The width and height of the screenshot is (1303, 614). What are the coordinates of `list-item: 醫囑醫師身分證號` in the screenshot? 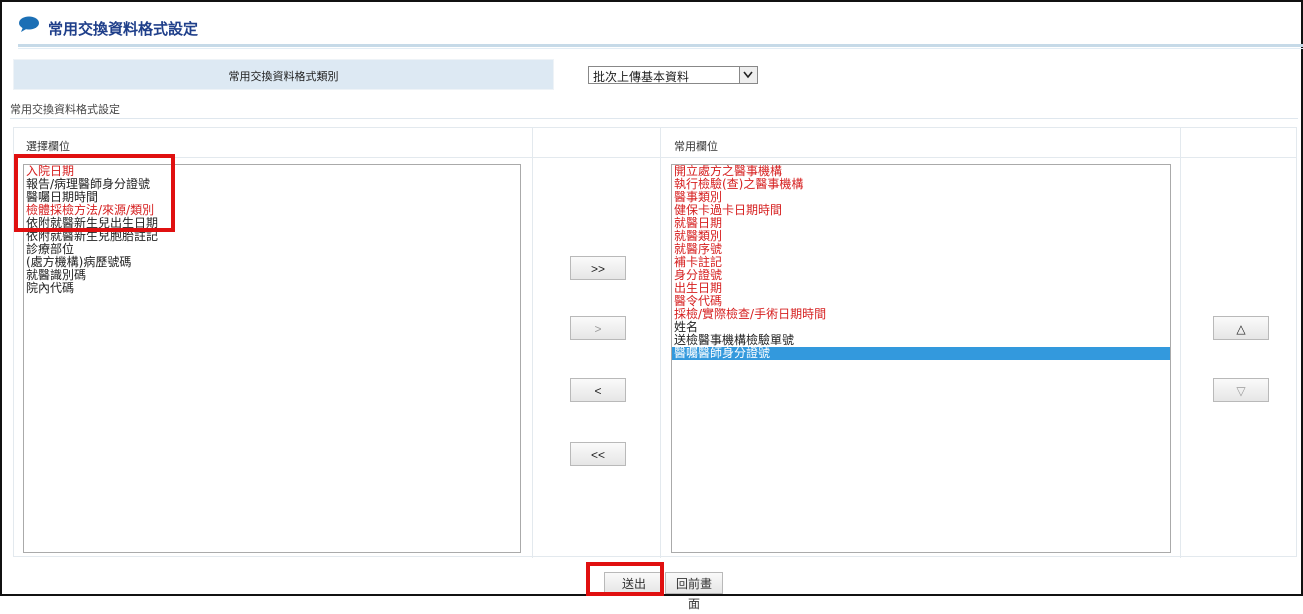 It's located at (921, 353).